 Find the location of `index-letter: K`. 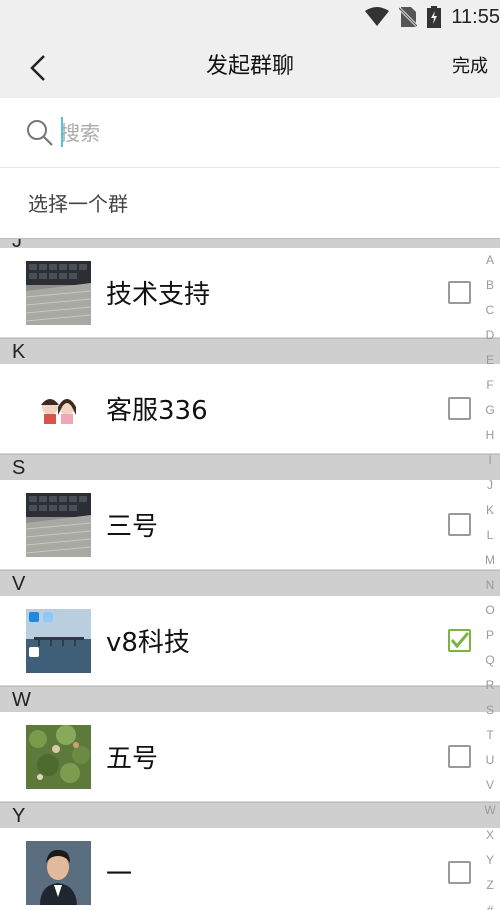

index-letter: K is located at coordinates (490, 510).